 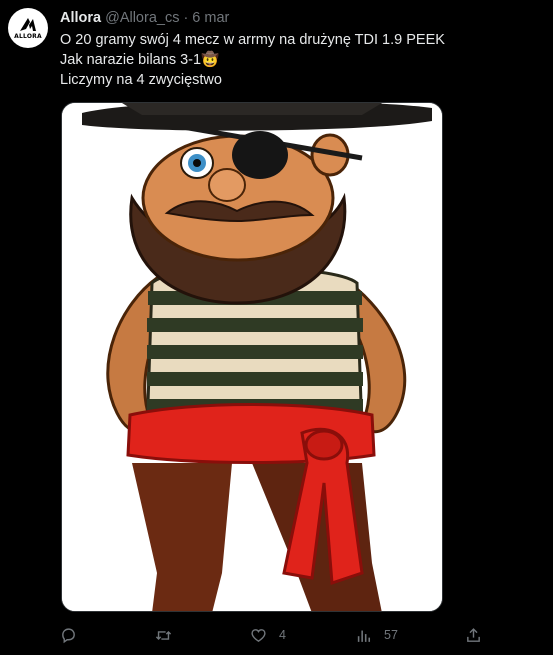 What do you see at coordinates (376, 635) in the screenshot?
I see `views-button: 57` at bounding box center [376, 635].